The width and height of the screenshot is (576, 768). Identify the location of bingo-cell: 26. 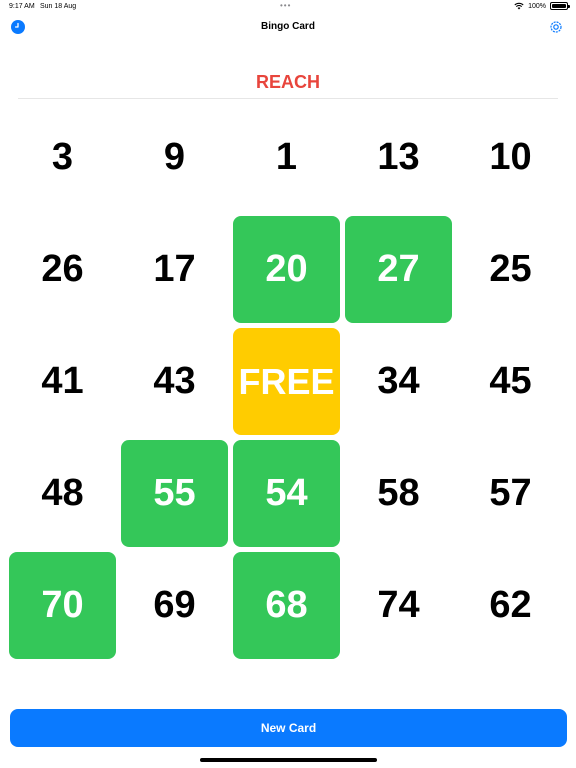
(62, 269).